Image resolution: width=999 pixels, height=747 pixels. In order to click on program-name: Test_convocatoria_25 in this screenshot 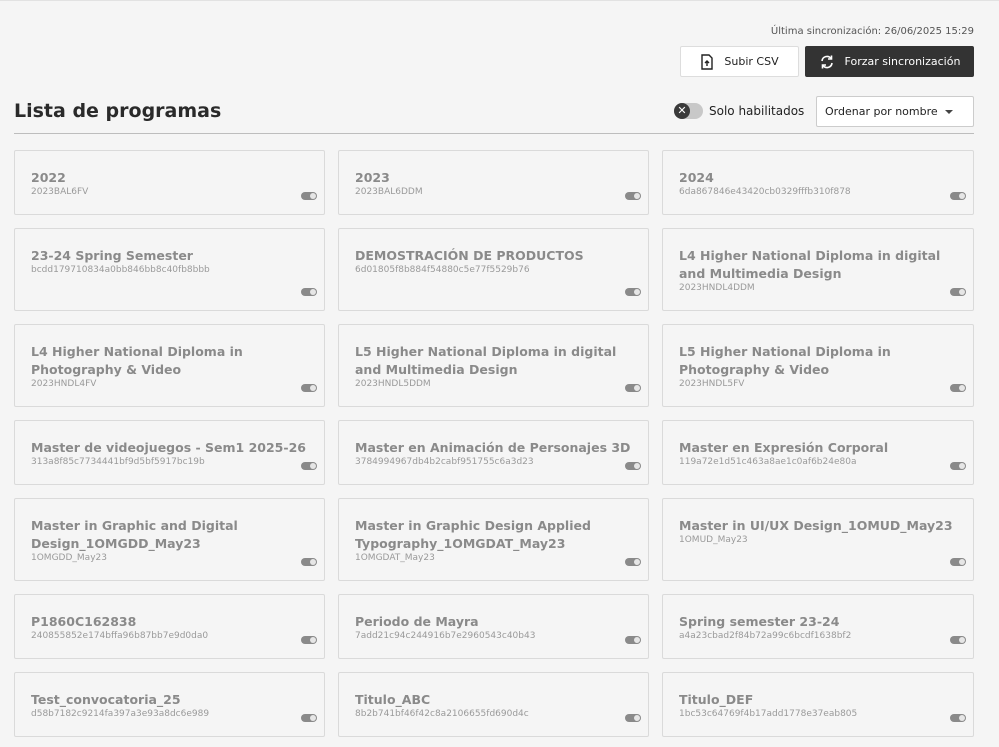, I will do `click(106, 699)`.